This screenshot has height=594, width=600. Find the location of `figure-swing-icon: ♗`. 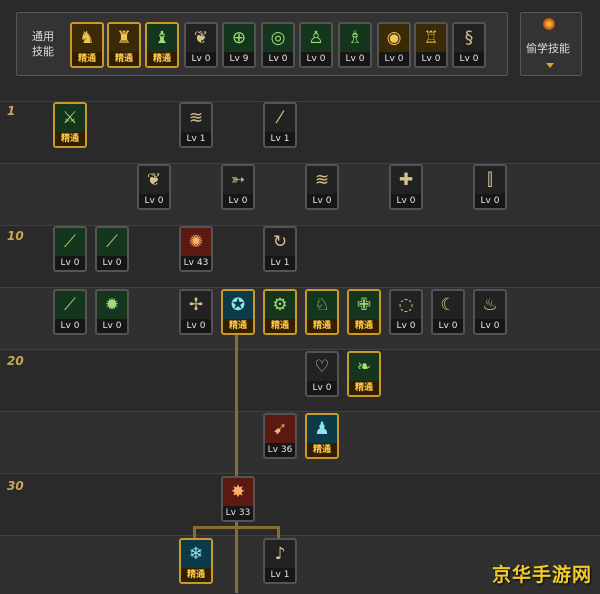

figure-swing-icon: ♗ is located at coordinates (355, 38).